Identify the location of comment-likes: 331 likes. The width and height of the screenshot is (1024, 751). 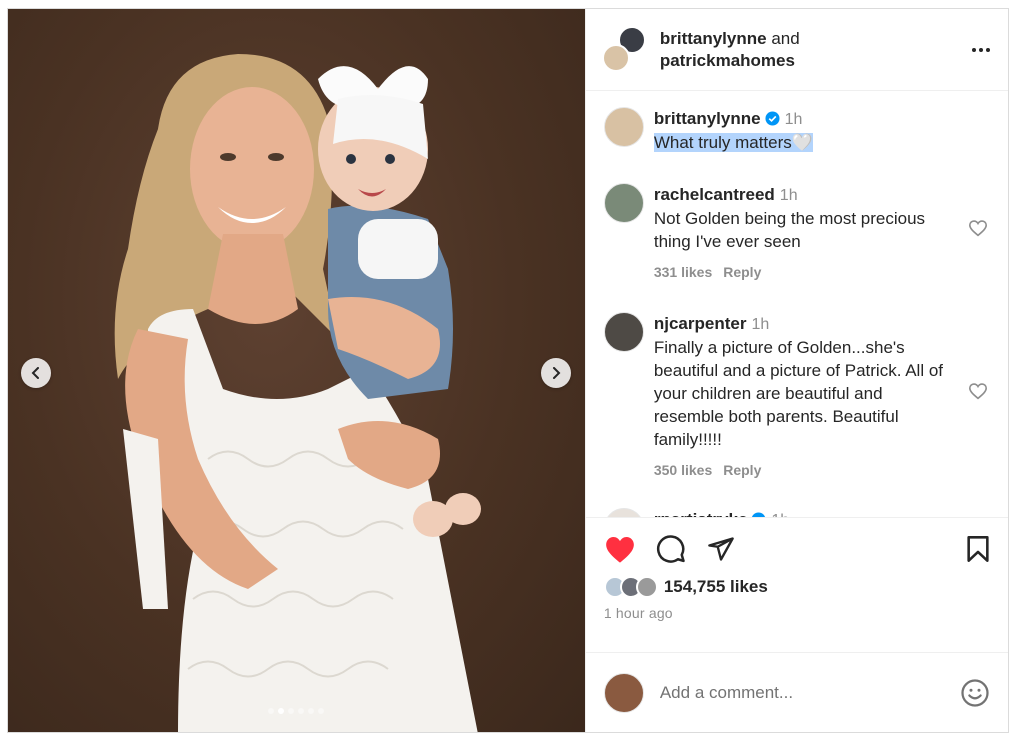
(683, 272).